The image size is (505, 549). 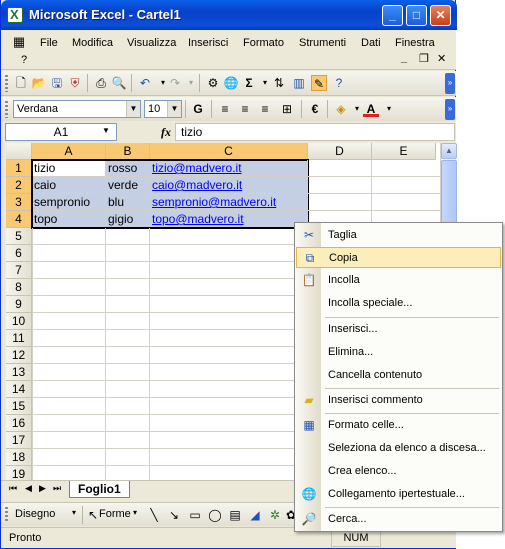 I want to click on row-header: 9, so click(x=19, y=304).